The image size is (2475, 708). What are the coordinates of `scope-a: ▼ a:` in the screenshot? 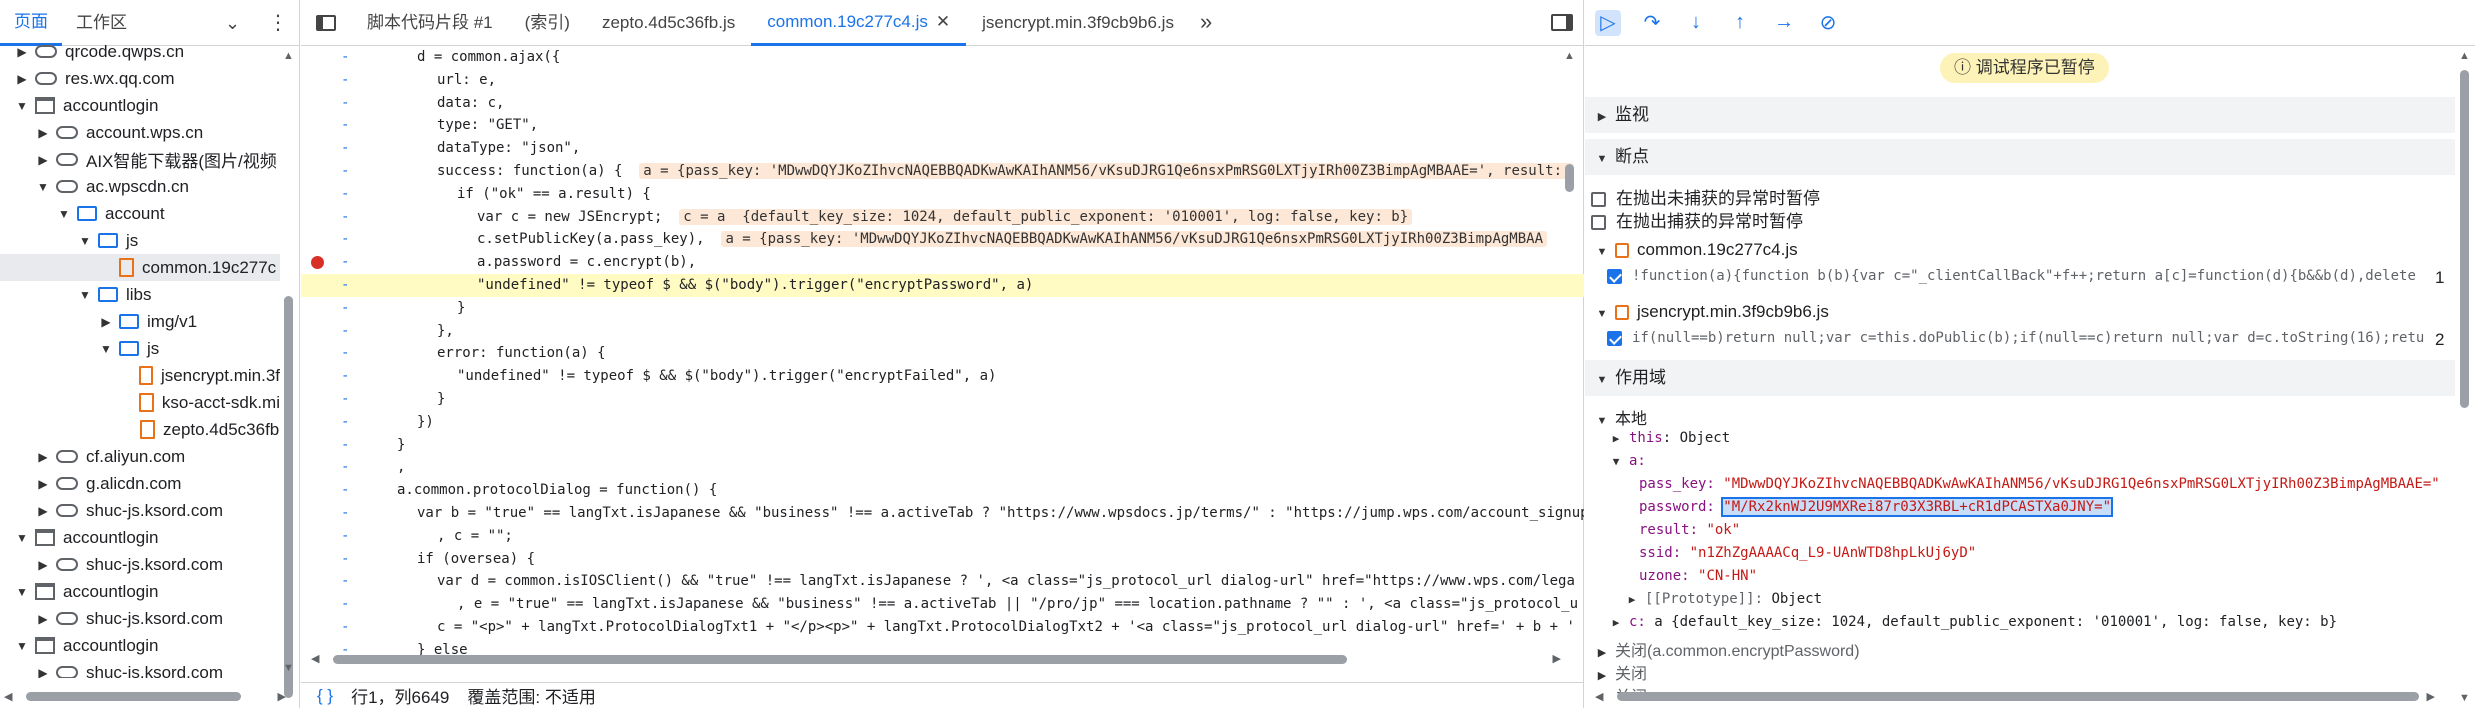 It's located at (1627, 461).